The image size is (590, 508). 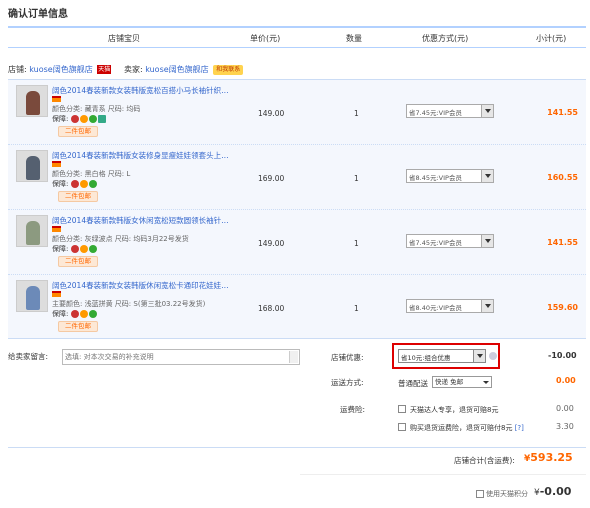 I want to click on shipping-type: 普通配送, so click(x=413, y=383).